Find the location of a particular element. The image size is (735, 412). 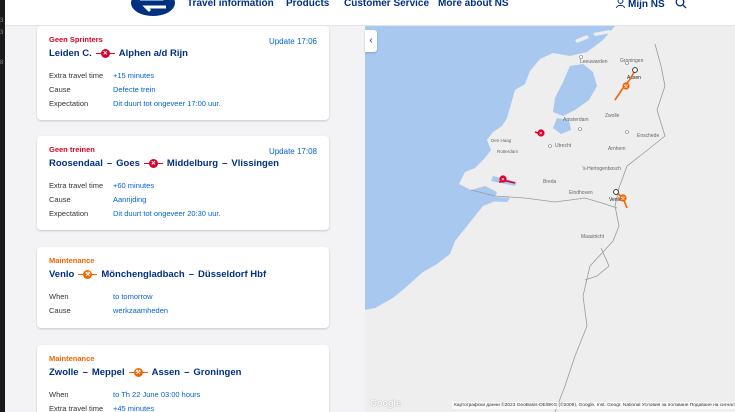

route-station: Goes is located at coordinates (128, 163).